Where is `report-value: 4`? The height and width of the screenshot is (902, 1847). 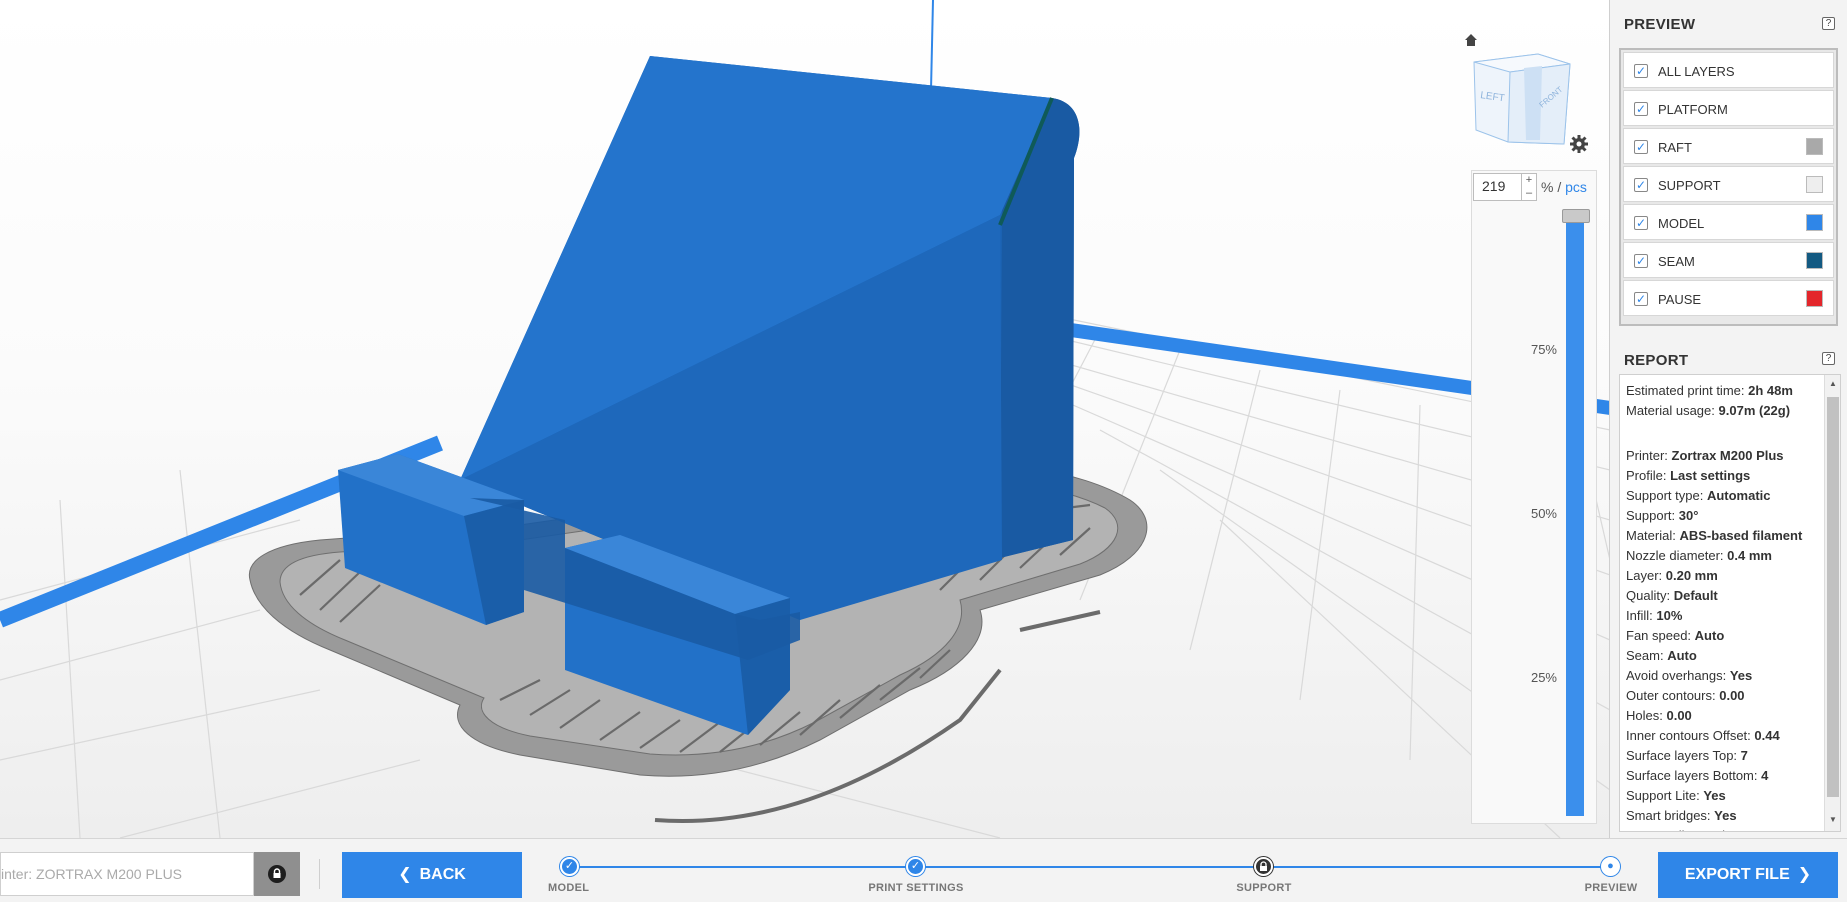
report-value: 4 is located at coordinates (1765, 775).